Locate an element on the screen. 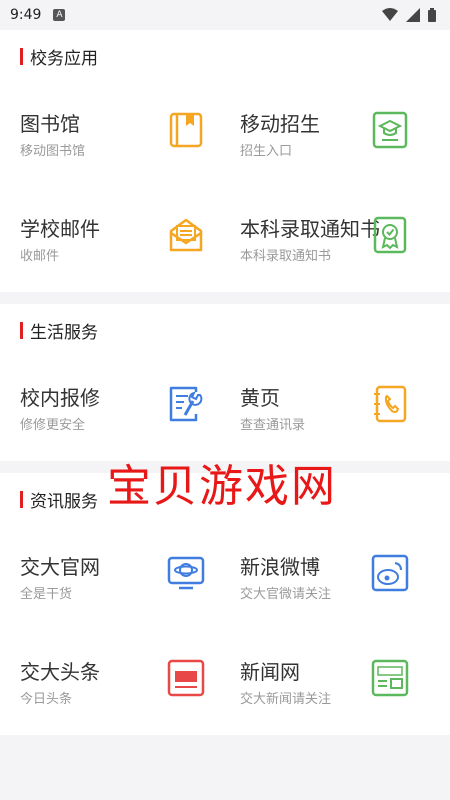  weibo-icon is located at coordinates (390, 573).